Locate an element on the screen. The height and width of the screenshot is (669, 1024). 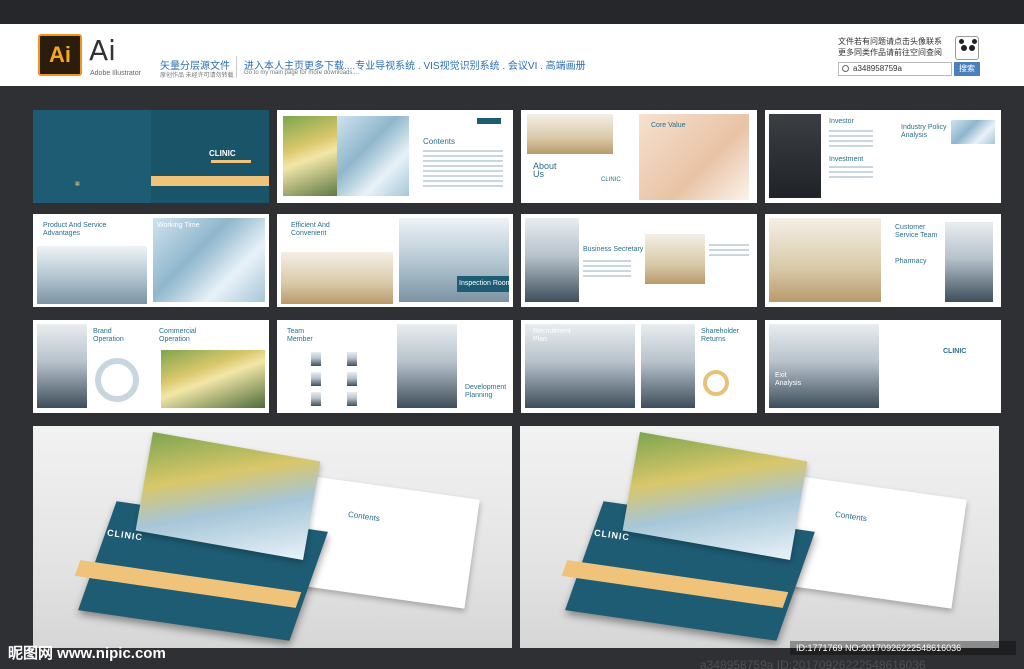
ai-subtitle: Adobe Illustrator is located at coordinates (115, 73).